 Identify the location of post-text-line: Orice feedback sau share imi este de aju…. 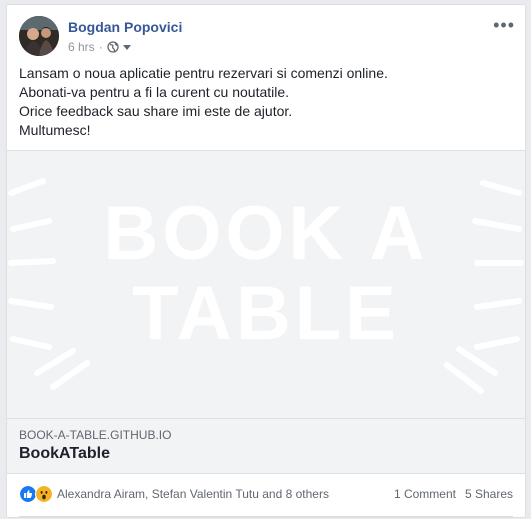
(156, 111).